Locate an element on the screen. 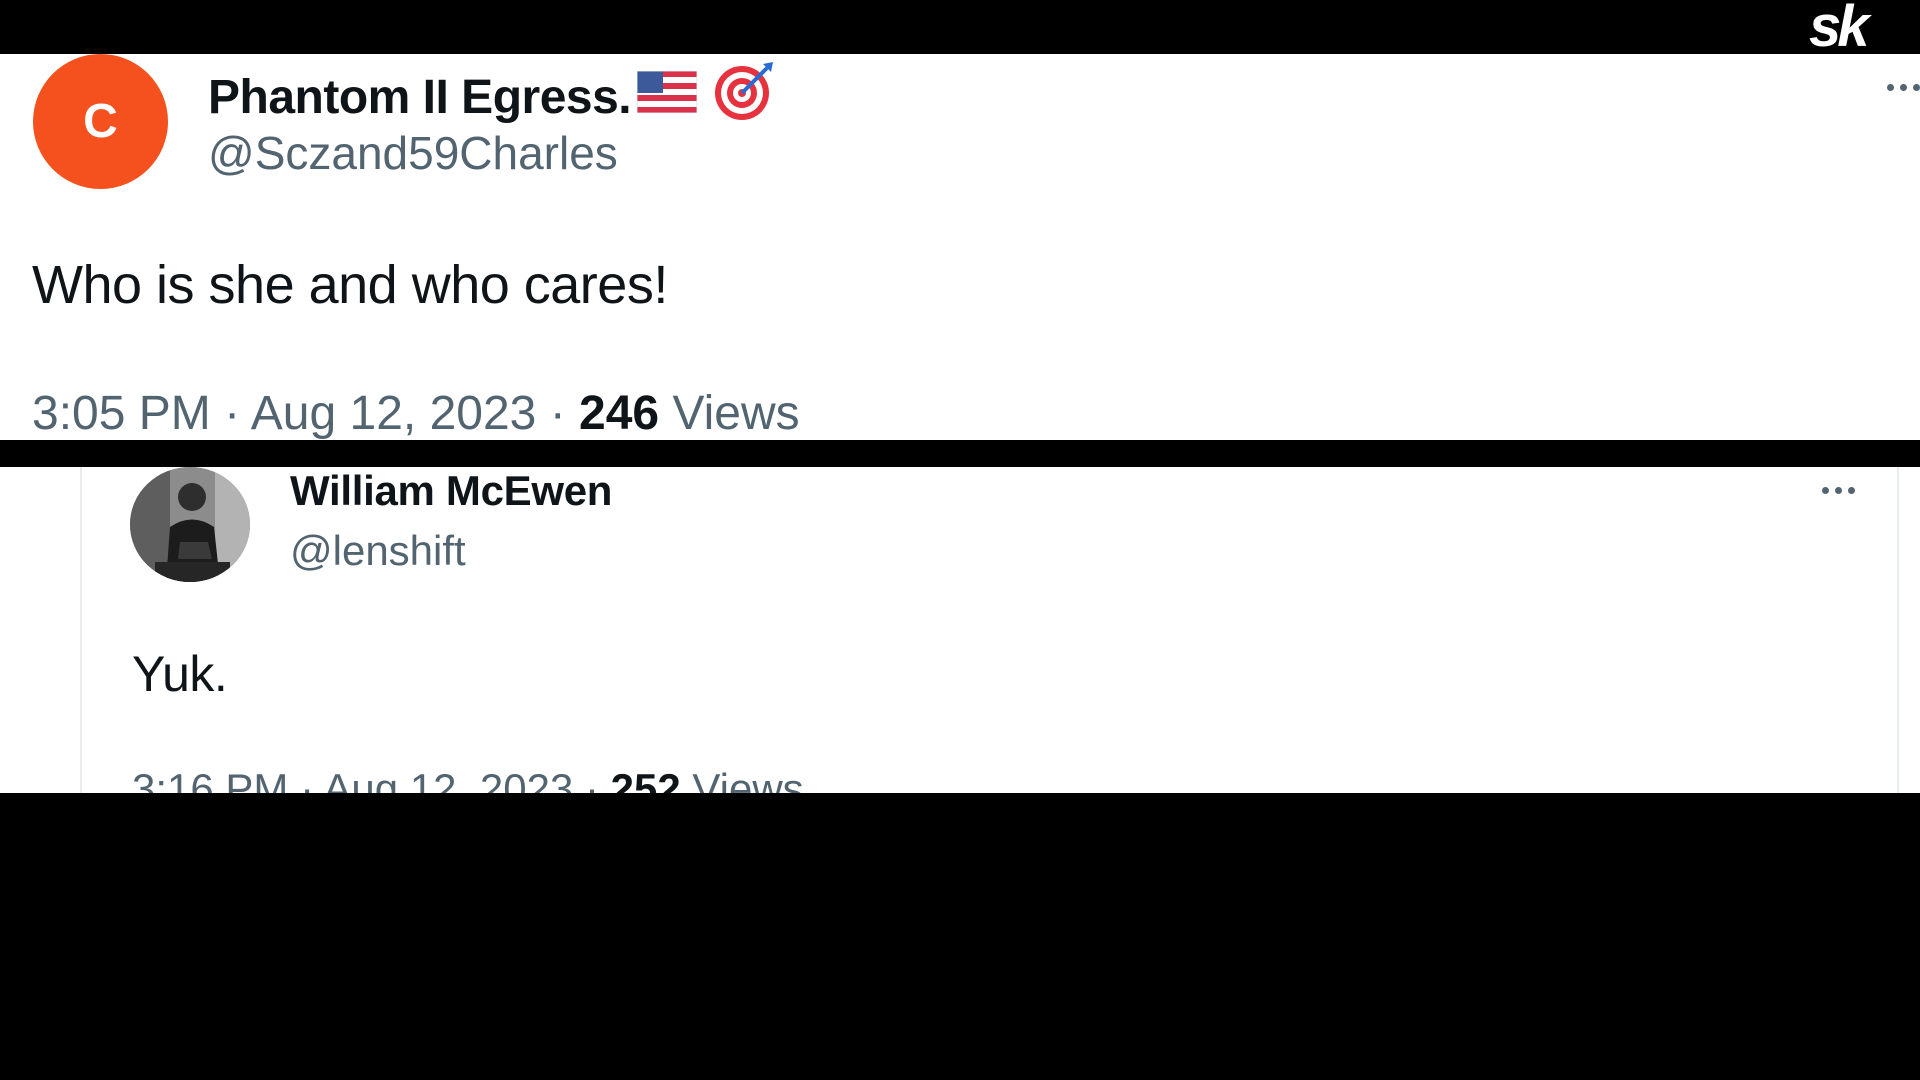 The height and width of the screenshot is (1080, 1920). profile-photo is located at coordinates (190, 524).